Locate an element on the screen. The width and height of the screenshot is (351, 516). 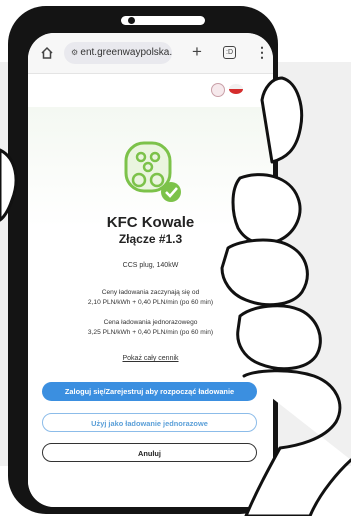
connector-label: Złącze #1.3 is located at coordinates (150, 239).